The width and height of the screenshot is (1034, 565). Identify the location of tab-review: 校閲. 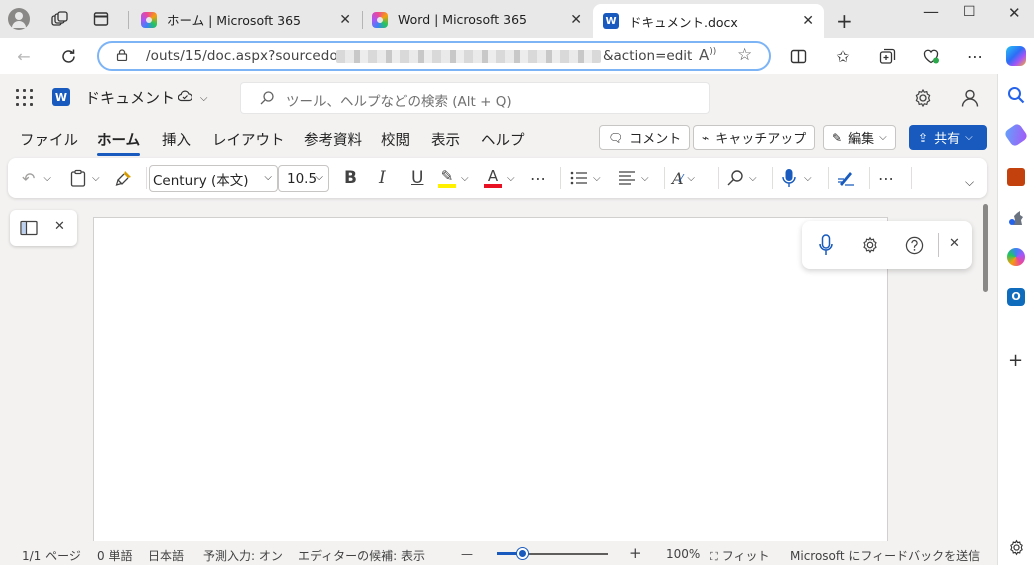
(395, 139).